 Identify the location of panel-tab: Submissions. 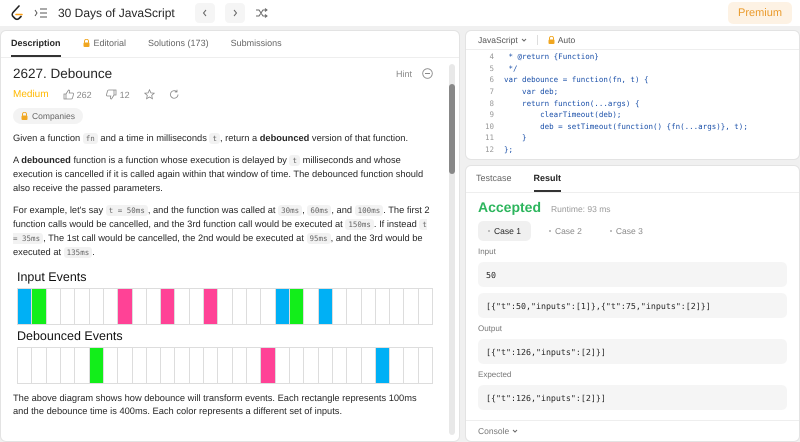
(256, 44).